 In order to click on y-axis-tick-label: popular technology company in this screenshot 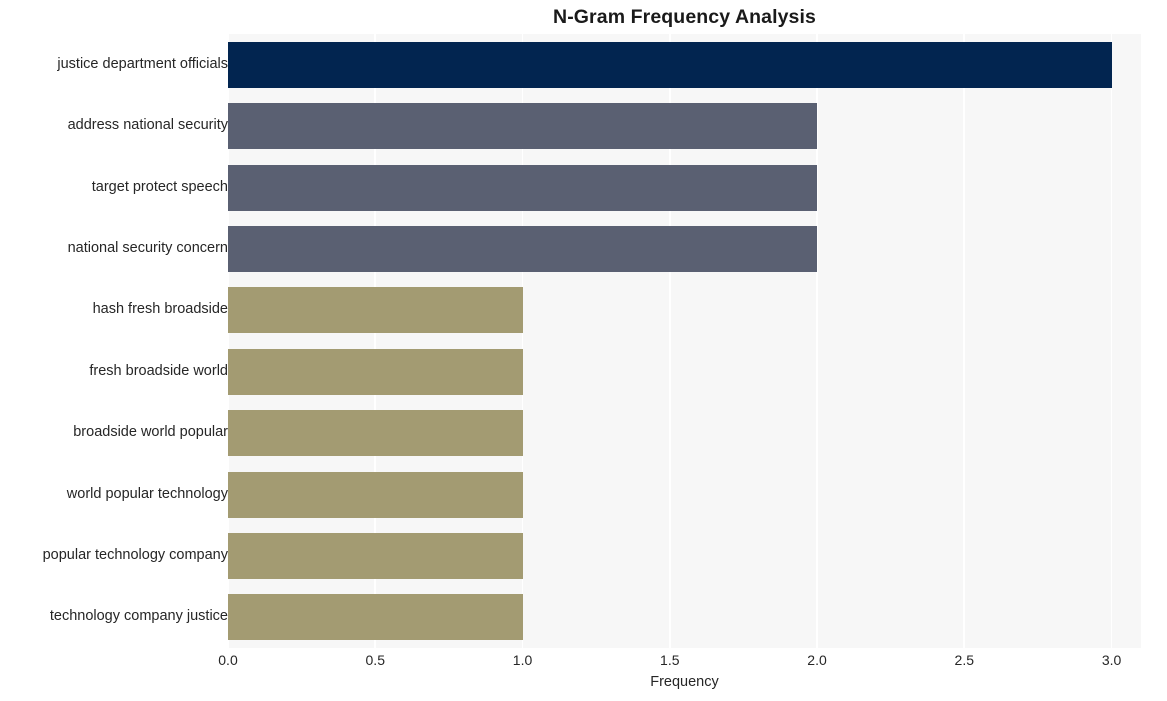, I will do `click(135, 554)`.